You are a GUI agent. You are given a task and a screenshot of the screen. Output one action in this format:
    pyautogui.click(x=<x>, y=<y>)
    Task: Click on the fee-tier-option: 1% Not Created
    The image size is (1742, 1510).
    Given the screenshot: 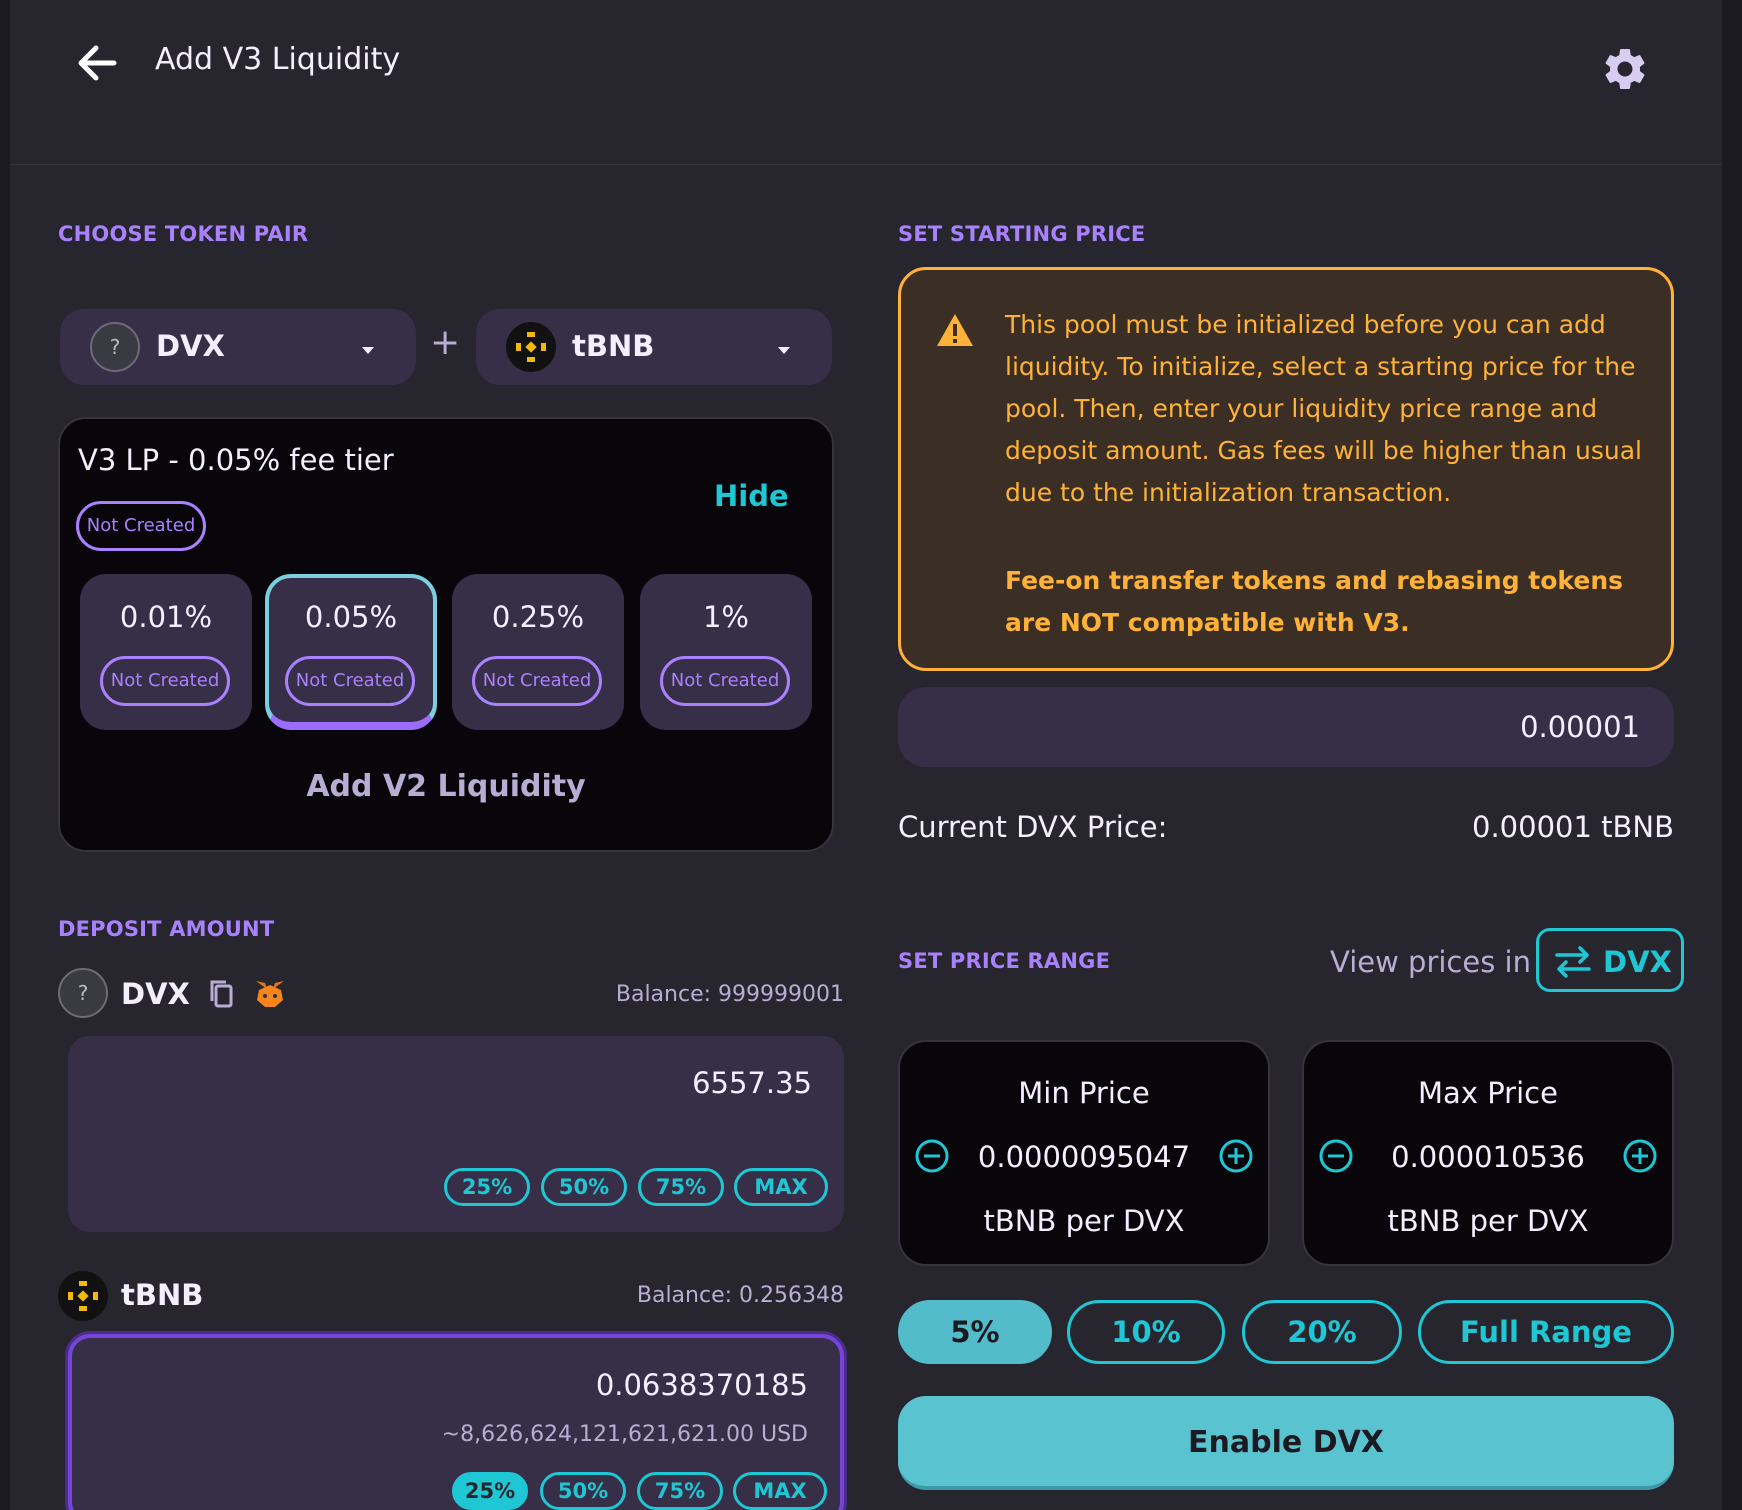 What is the action you would take?
    pyautogui.click(x=726, y=652)
    